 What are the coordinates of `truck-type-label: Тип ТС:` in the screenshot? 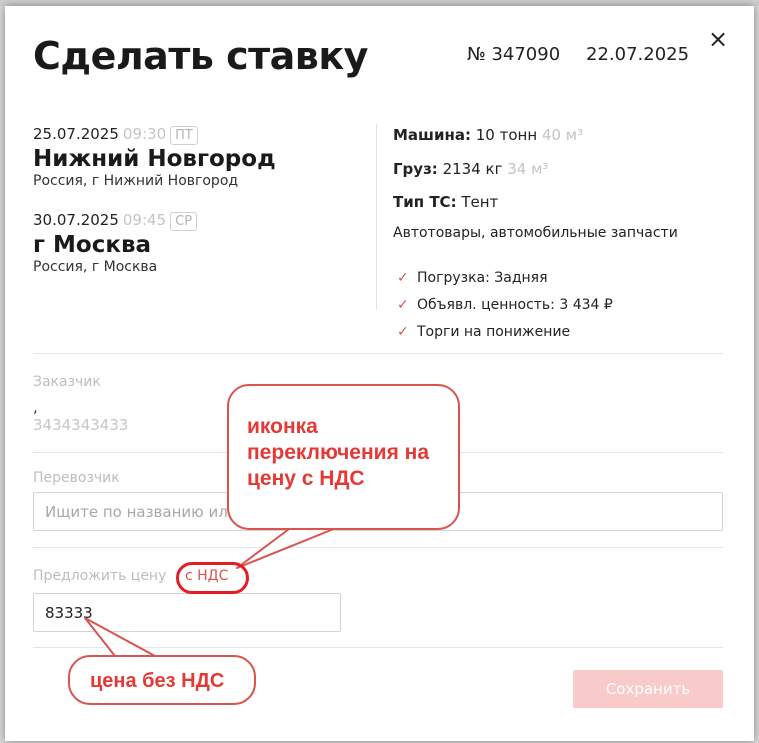 It's located at (425, 202).